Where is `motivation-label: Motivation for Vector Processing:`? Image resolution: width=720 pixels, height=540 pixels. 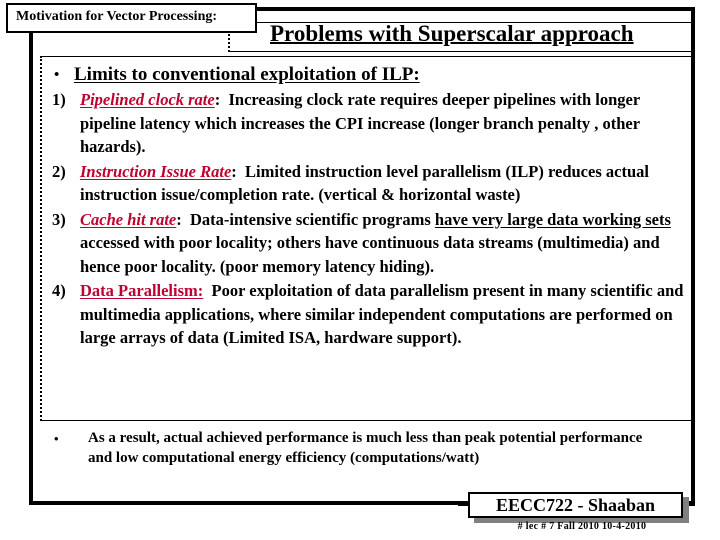 motivation-label: Motivation for Vector Processing: is located at coordinates (117, 16).